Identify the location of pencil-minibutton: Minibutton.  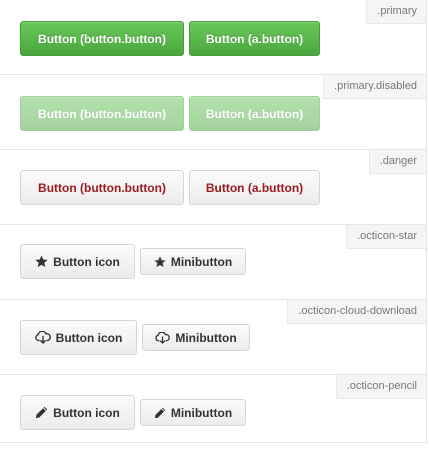
(193, 412).